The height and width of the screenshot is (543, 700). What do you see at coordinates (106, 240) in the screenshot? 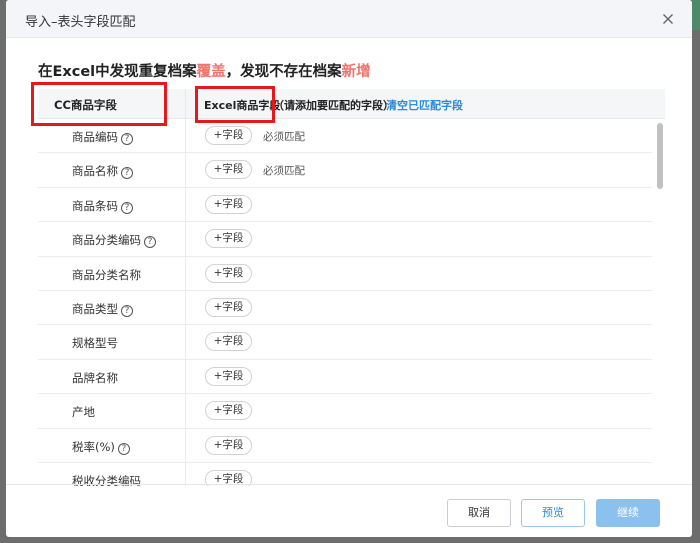
I see `cc-field-label: 商品分类编码` at bounding box center [106, 240].